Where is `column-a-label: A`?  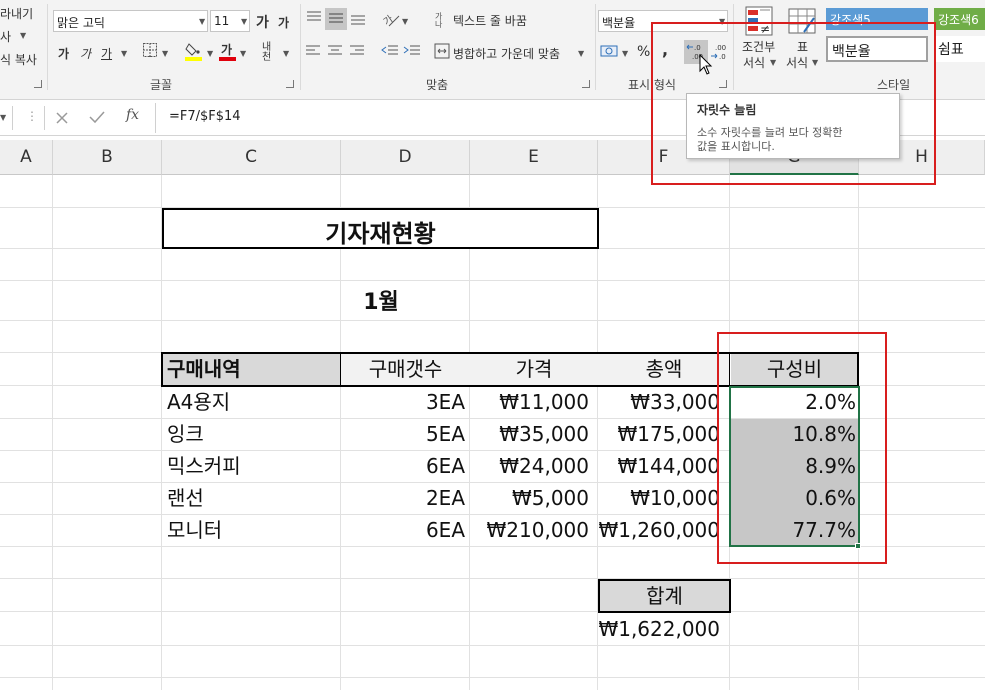 column-a-label: A is located at coordinates (26, 157).